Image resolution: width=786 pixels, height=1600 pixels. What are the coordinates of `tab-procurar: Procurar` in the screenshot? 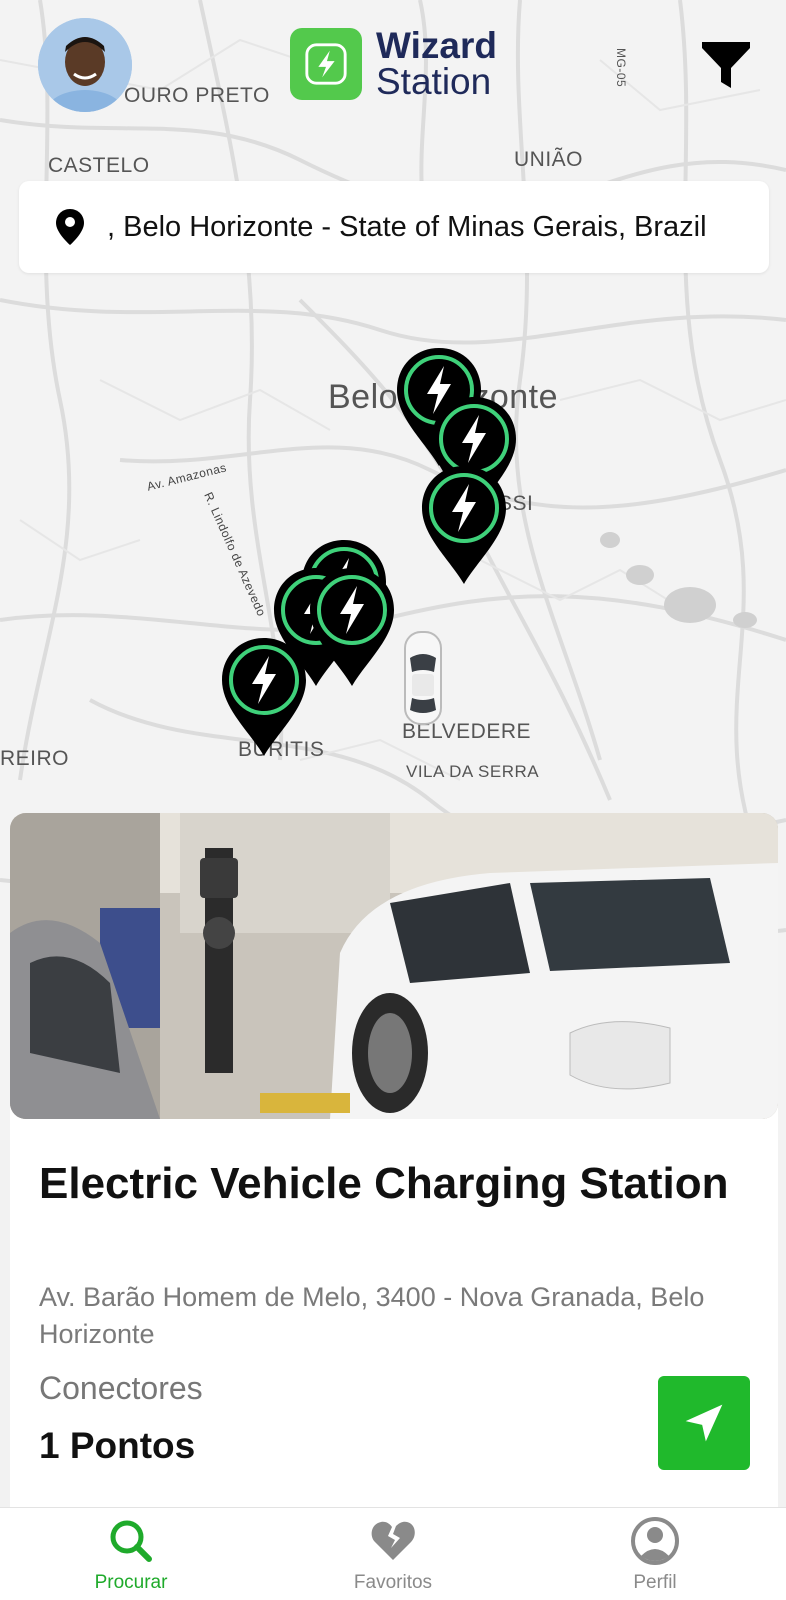 It's located at (131, 1554).